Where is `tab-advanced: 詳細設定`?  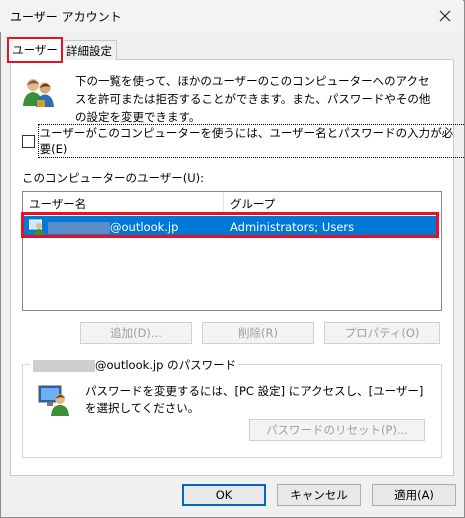
tab-advanced: 詳細設定 is located at coordinates (89, 50).